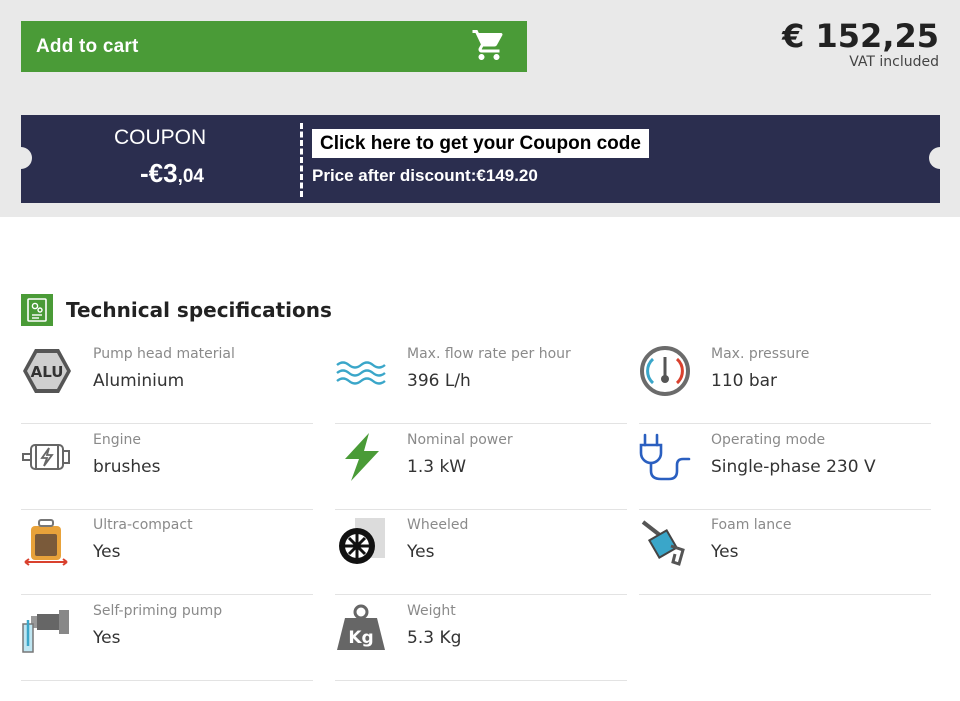  What do you see at coordinates (860, 36) in the screenshot?
I see `price-amount: € 152,25` at bounding box center [860, 36].